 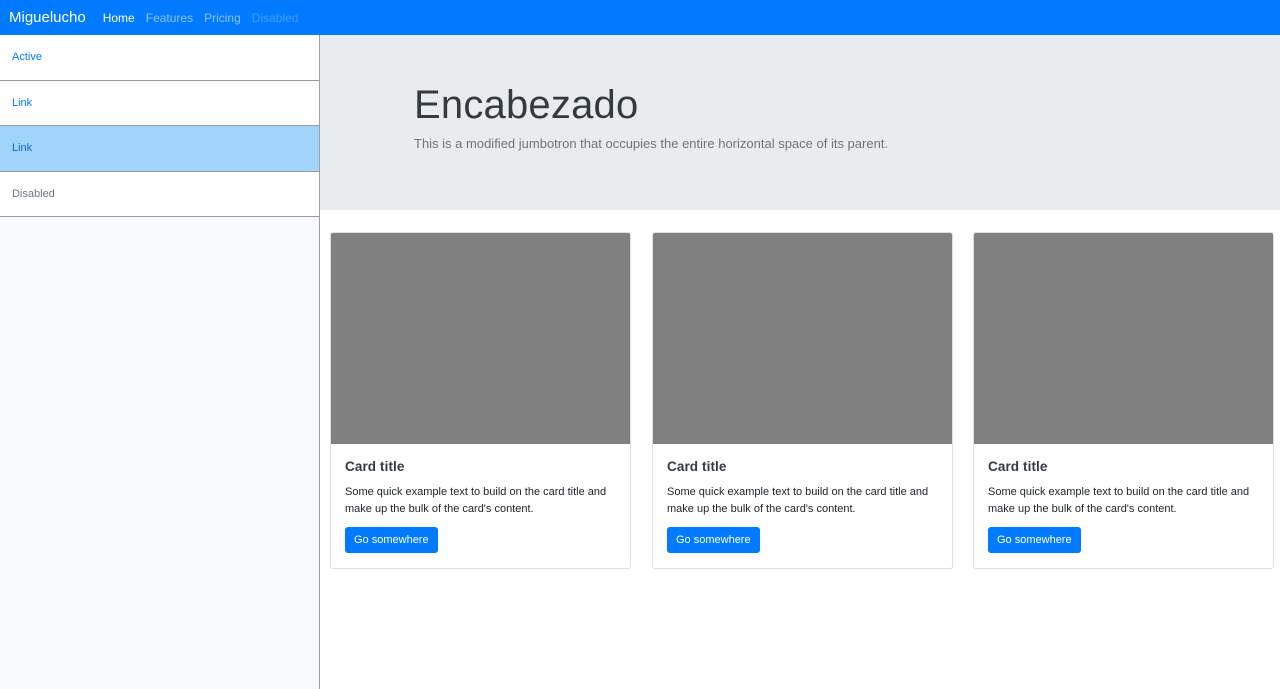 What do you see at coordinates (169, 18) in the screenshot?
I see `nav-link-features: Features` at bounding box center [169, 18].